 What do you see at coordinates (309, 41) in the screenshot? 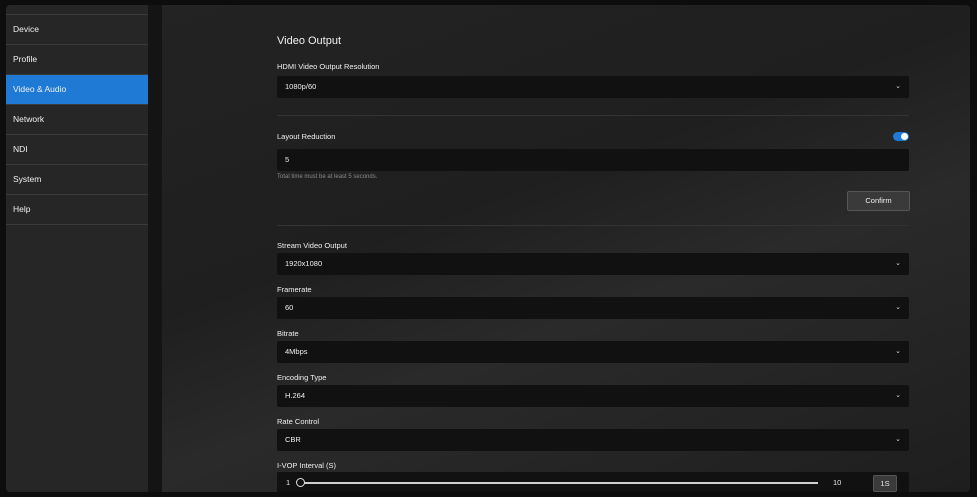
I see `page-title: Video Output` at bounding box center [309, 41].